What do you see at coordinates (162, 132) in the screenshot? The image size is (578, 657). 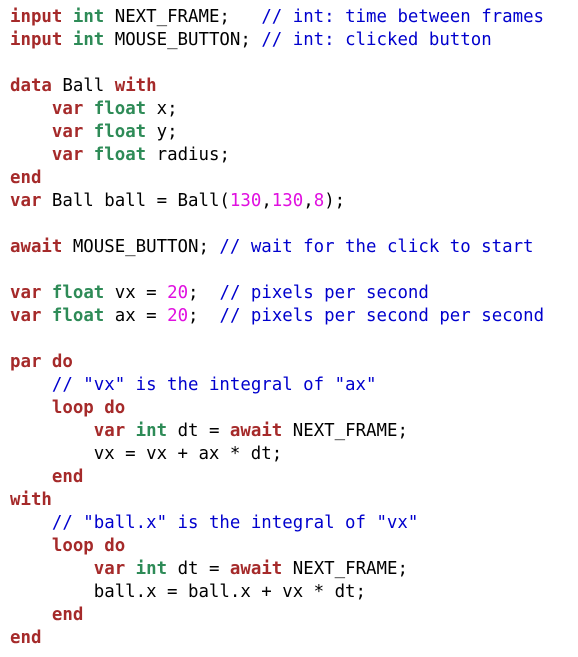 I see `code-token-text: y;` at bounding box center [162, 132].